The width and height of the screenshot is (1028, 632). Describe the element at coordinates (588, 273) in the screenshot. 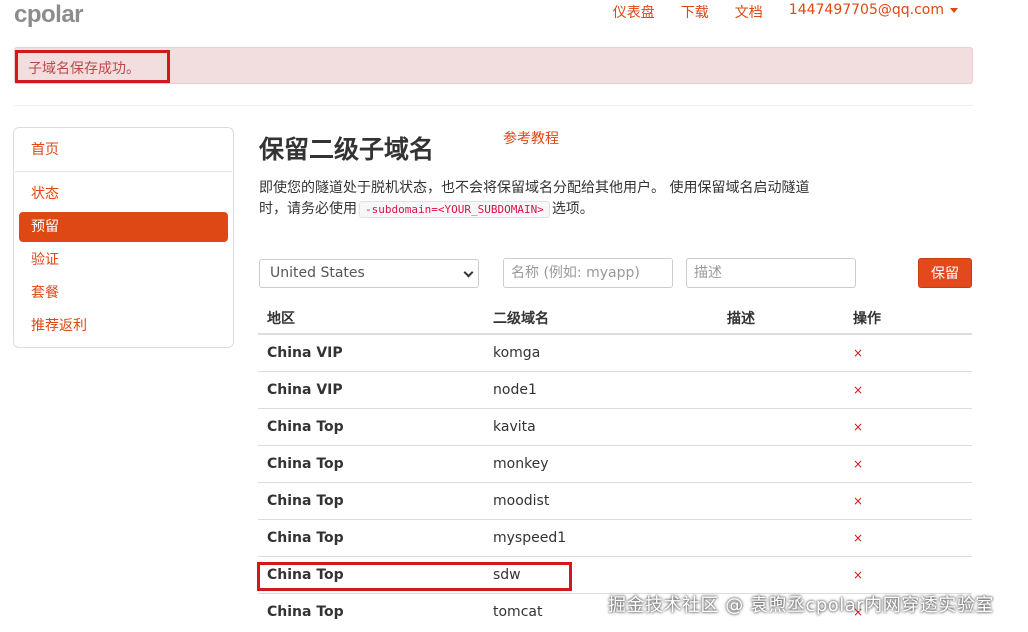

I see `subdomain-name-input` at that location.